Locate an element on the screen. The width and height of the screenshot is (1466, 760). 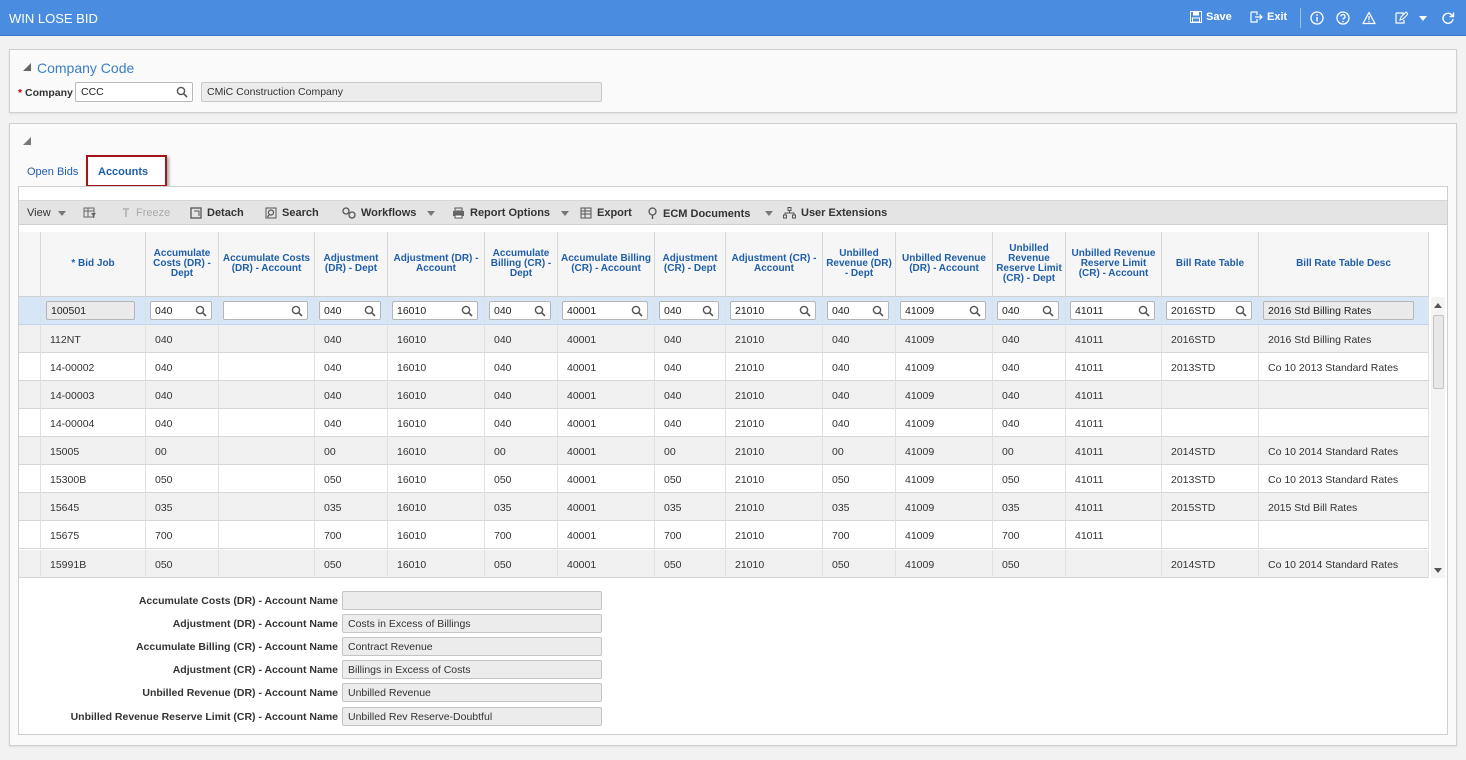
warning-icon is located at coordinates (1369, 18).